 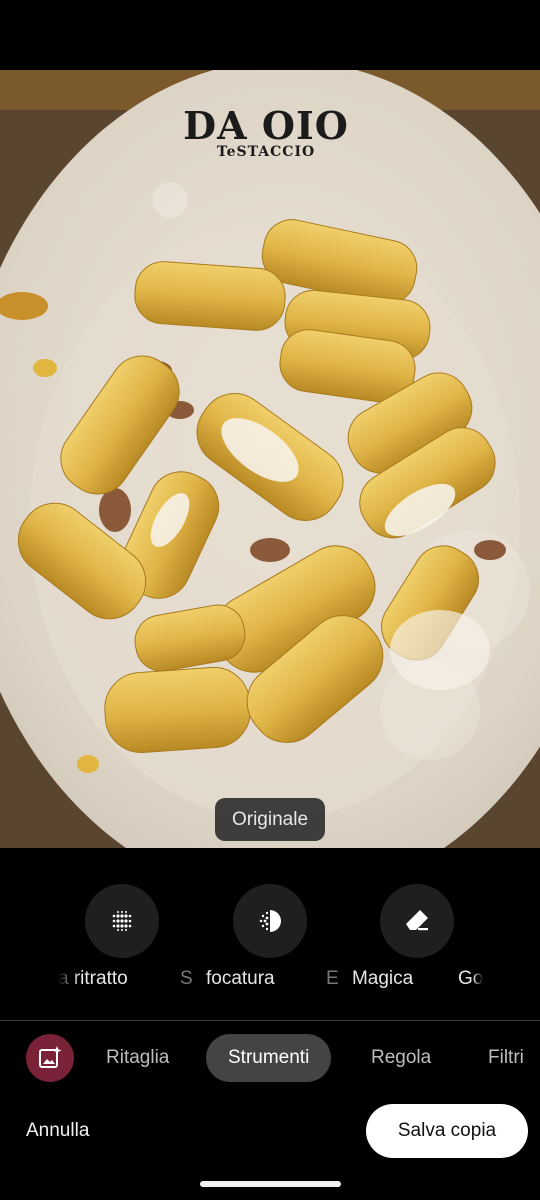 I want to click on tool-label-portrait: a ritratto, so click(x=93, y=979).